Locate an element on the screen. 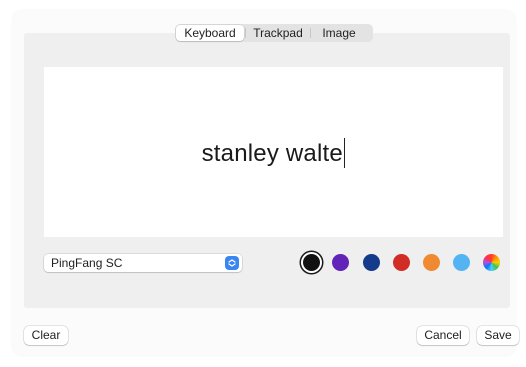  signature-text-field: stanley walte is located at coordinates (273, 153).